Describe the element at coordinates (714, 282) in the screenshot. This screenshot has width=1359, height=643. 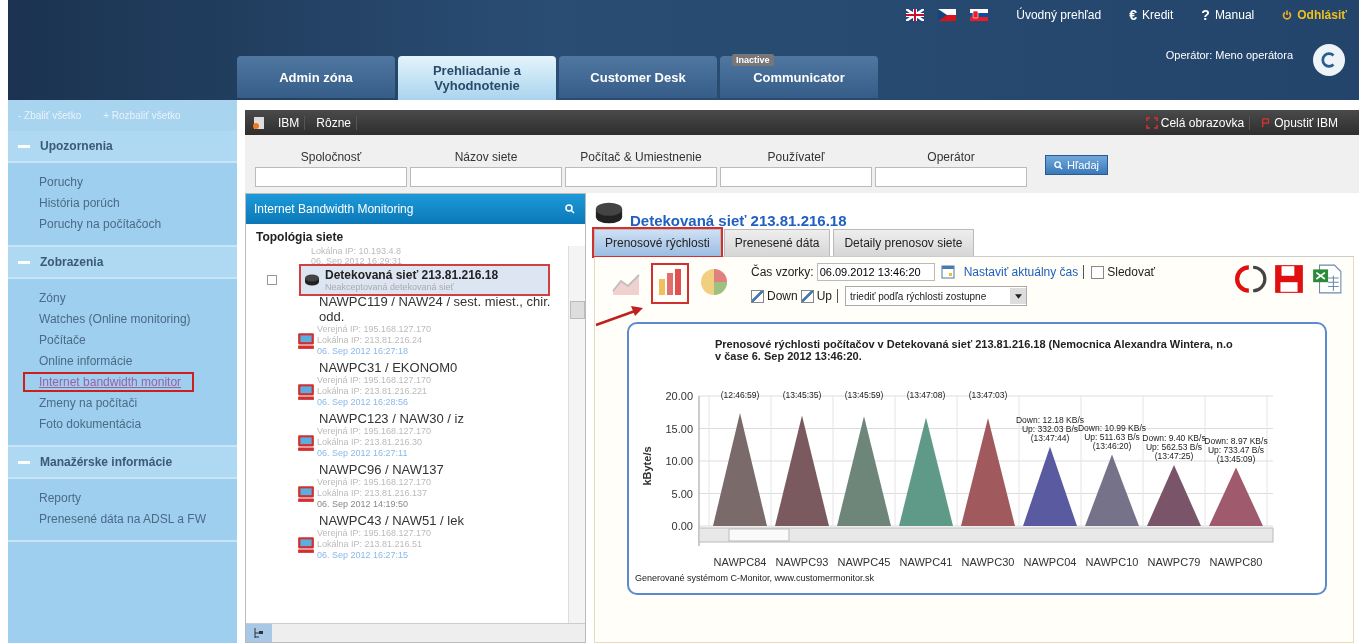
I see `pie-chart-icon` at that location.